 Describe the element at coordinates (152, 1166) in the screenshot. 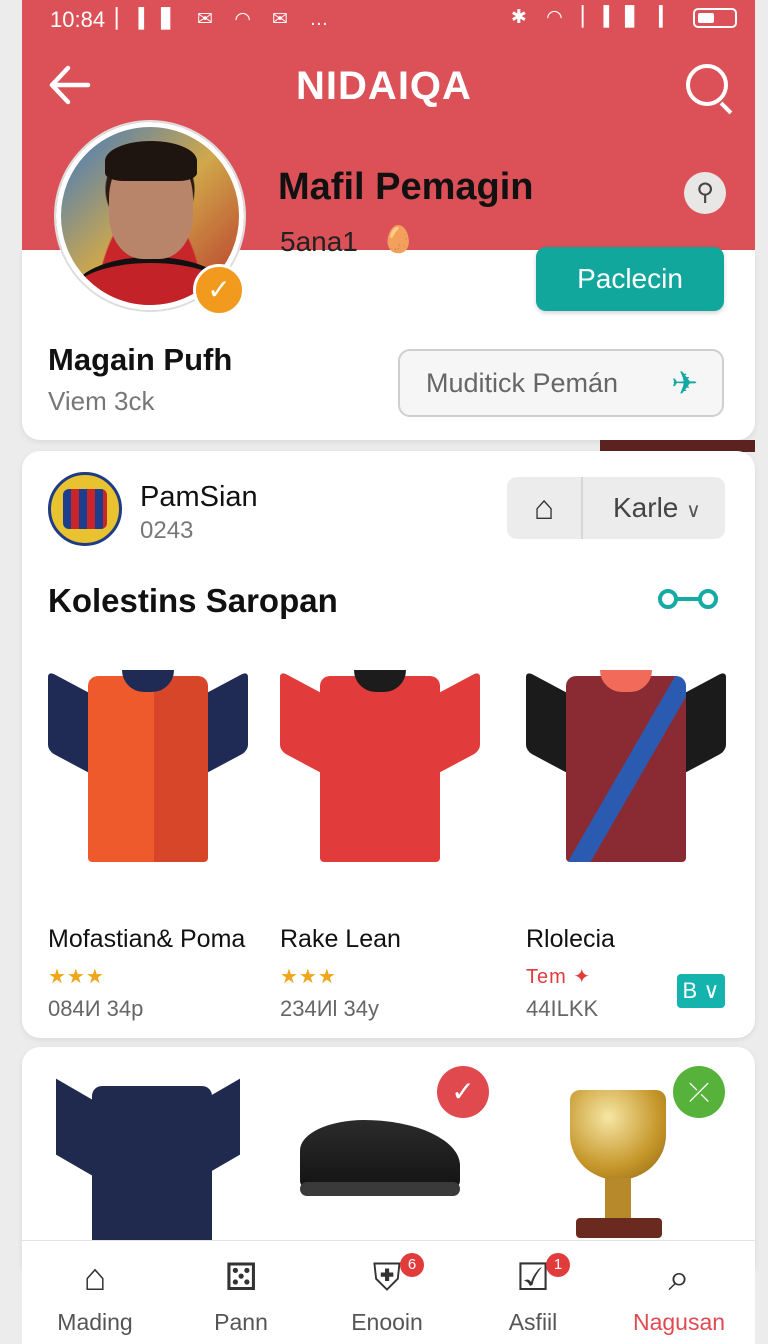

I see `featured-jersey-image` at that location.